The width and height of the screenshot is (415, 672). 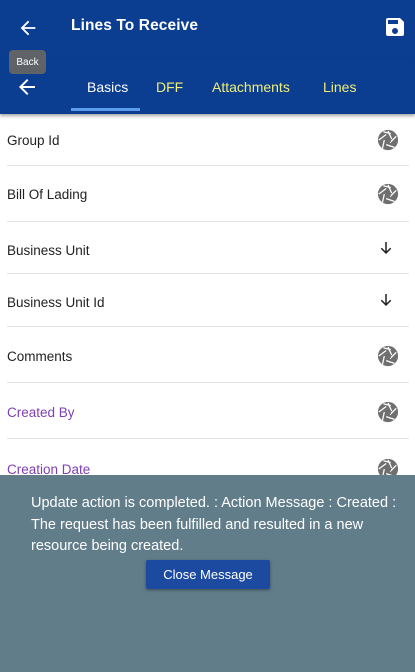 What do you see at coordinates (208, 411) in the screenshot?
I see `field-created-by: Created By` at bounding box center [208, 411].